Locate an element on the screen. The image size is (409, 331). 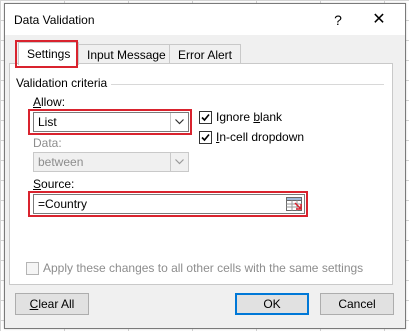
source-input: =Country is located at coordinates (169, 204).